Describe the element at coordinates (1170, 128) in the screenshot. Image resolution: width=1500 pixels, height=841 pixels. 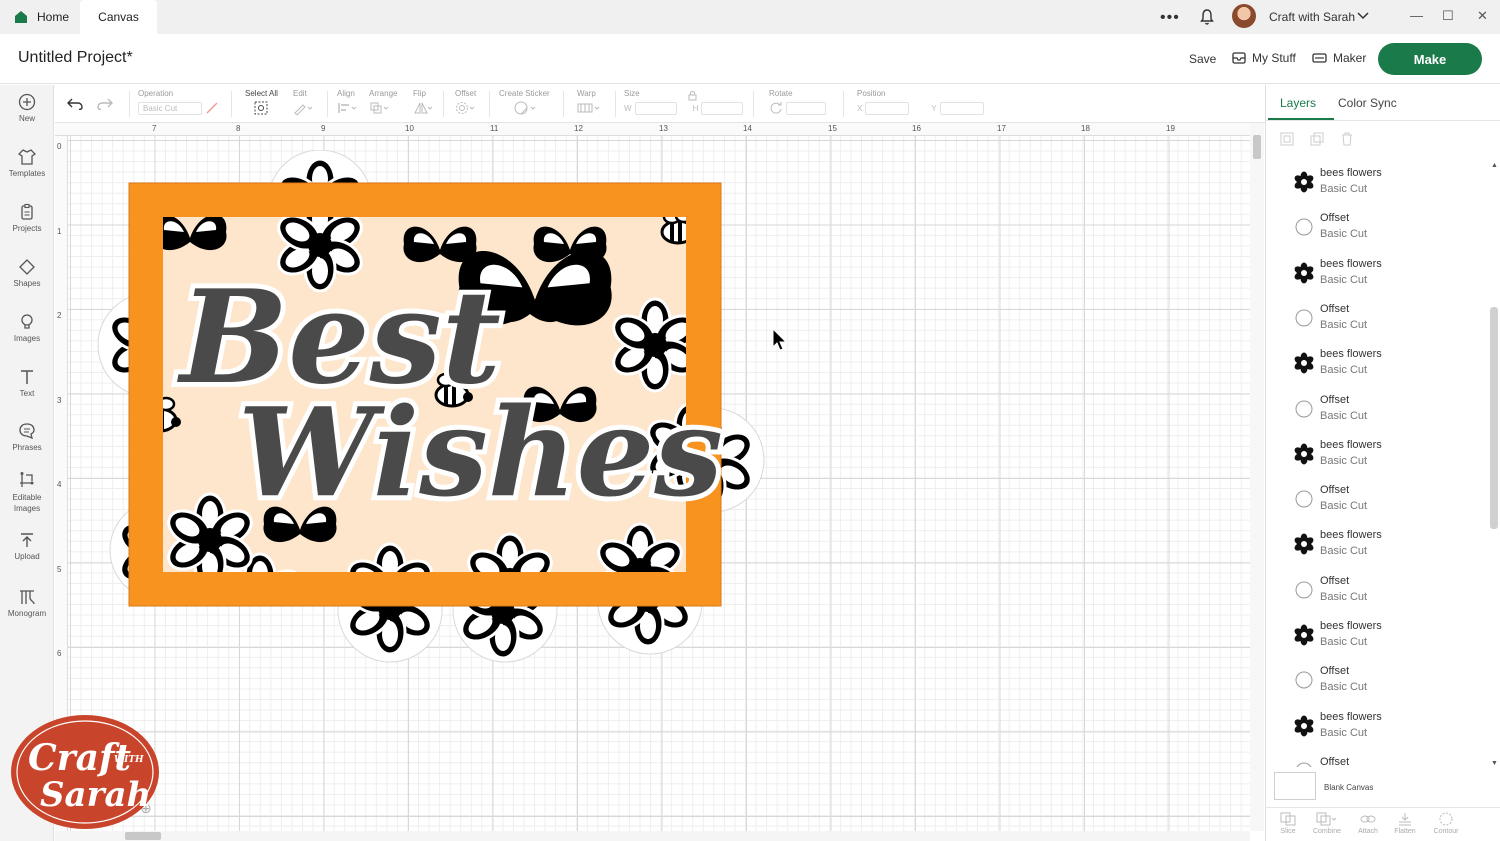
I see `ruler-tick-label: 19` at that location.